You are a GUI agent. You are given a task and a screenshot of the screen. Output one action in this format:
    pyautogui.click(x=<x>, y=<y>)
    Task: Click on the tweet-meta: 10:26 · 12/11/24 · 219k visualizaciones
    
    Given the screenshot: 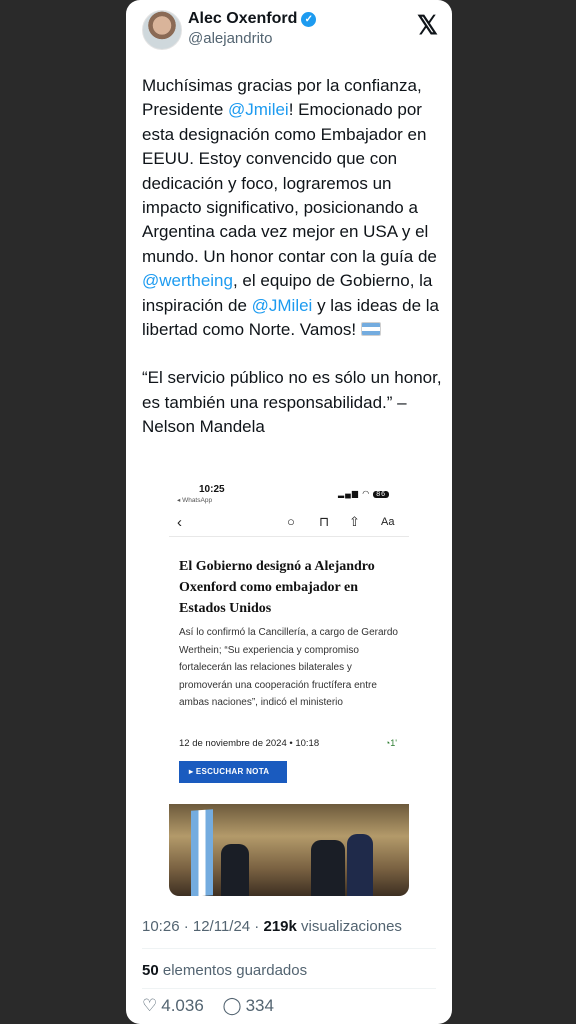 What is the action you would take?
    pyautogui.click(x=272, y=926)
    